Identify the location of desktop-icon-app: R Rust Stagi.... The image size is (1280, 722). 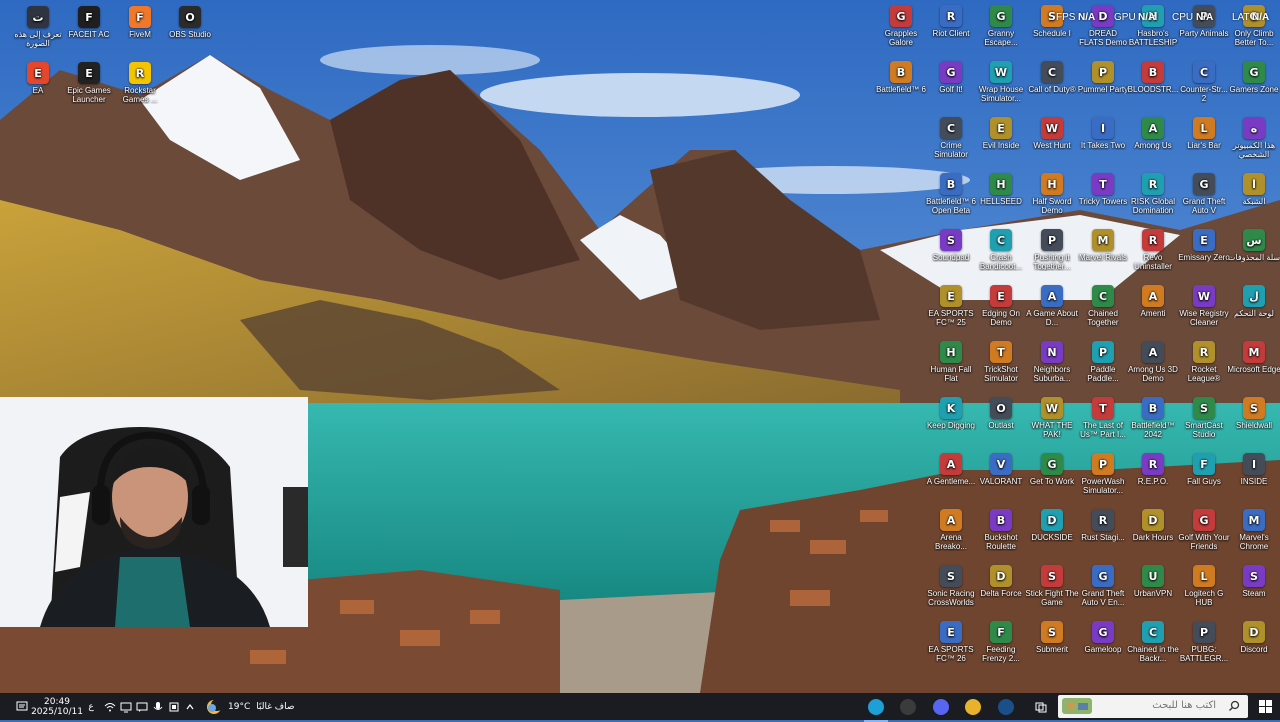
(1103, 525).